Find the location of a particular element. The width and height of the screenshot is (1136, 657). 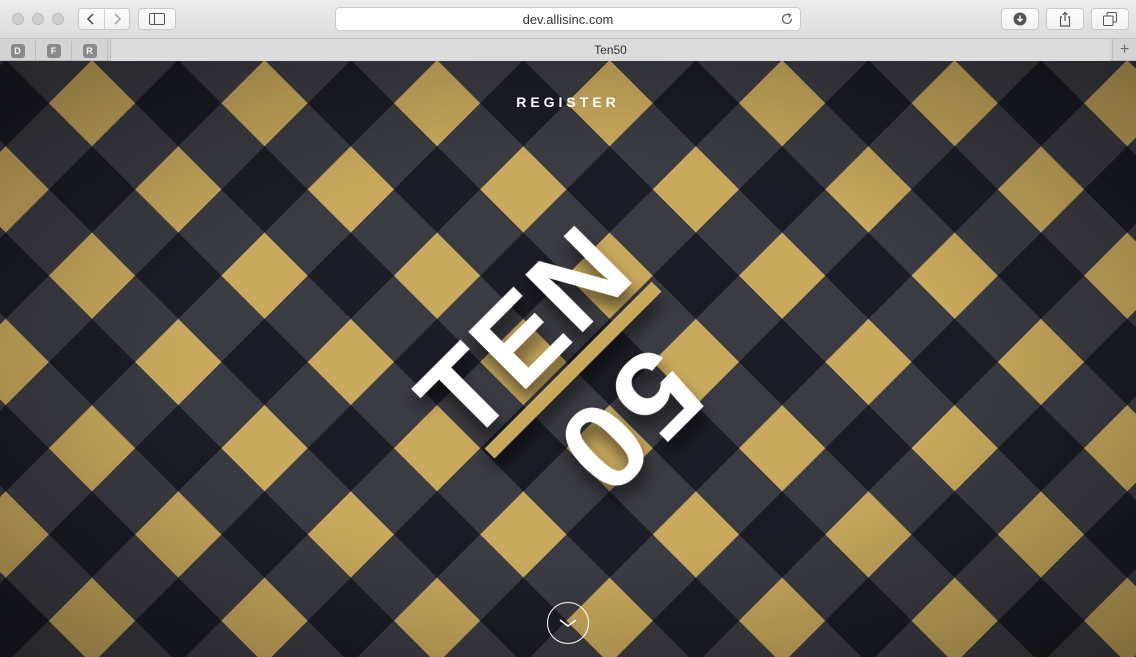

tab-bar: D F R Ten50 + is located at coordinates (568, 49).